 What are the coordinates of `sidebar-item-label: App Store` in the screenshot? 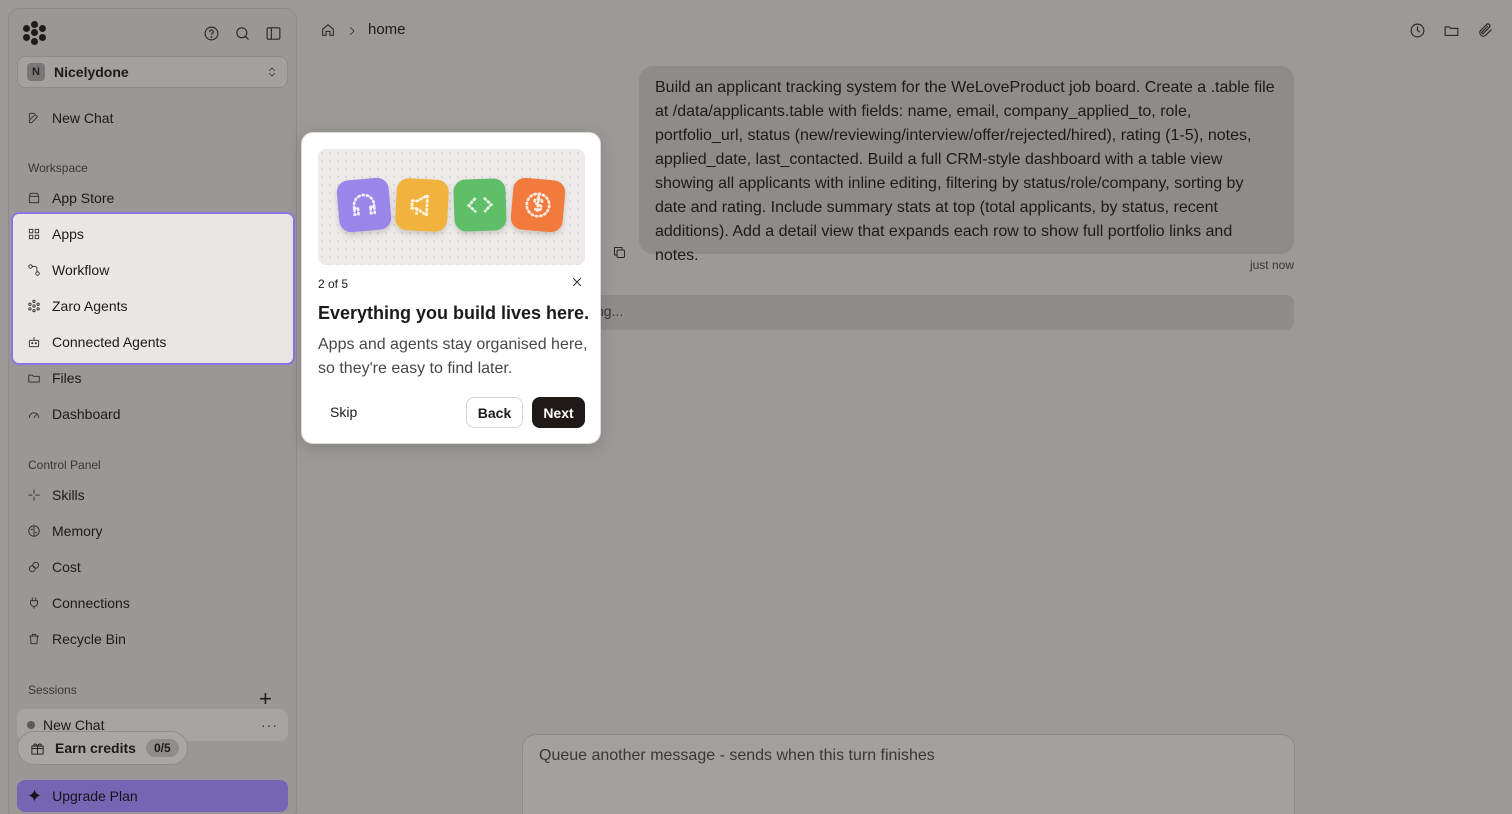 It's located at (83, 198).